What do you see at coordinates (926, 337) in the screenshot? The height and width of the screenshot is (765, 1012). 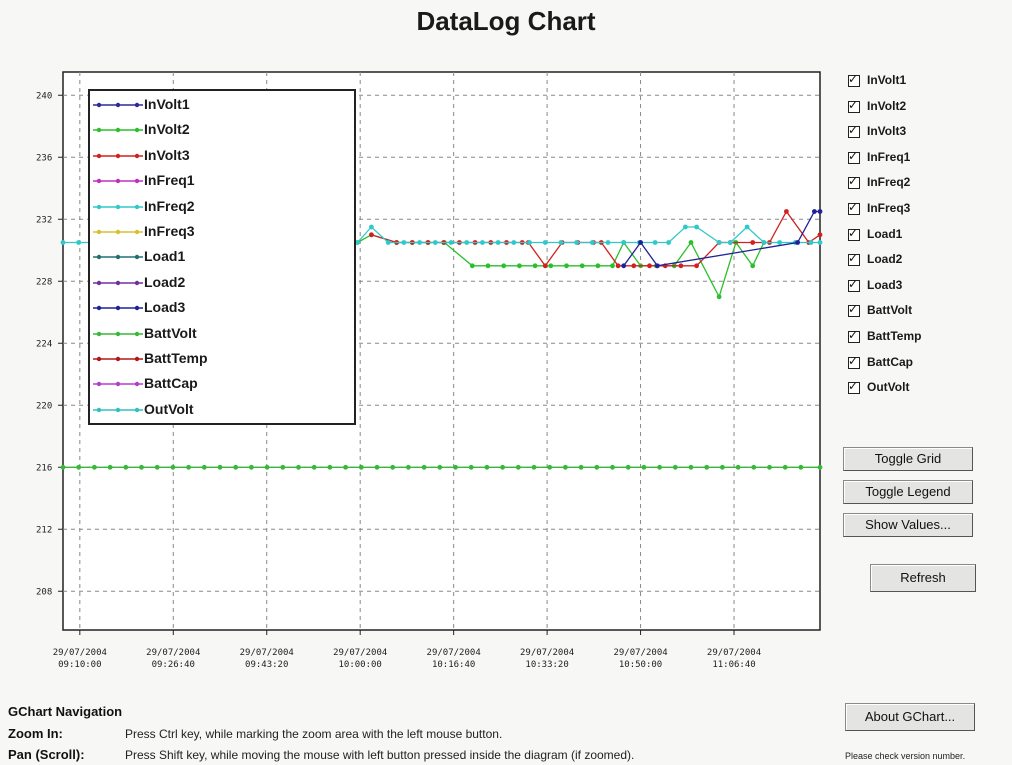 I see `series-toggle-batttemp: ✓ BattTemp` at bounding box center [926, 337].